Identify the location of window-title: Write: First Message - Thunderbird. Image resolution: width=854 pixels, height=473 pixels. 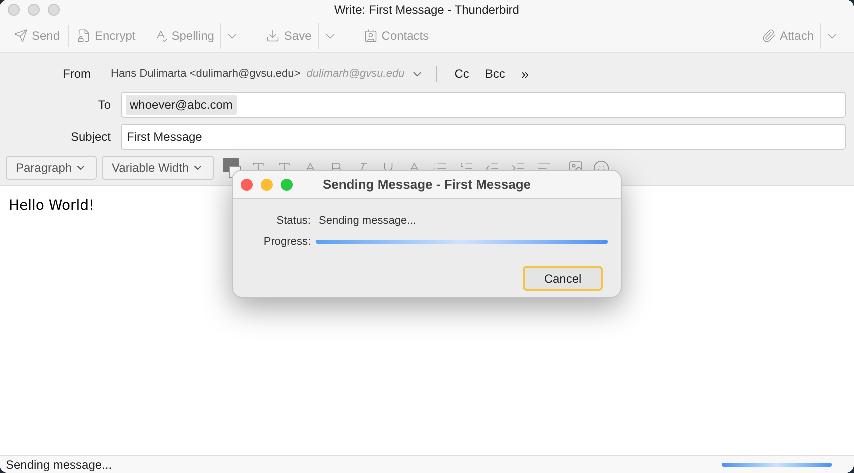
(427, 10).